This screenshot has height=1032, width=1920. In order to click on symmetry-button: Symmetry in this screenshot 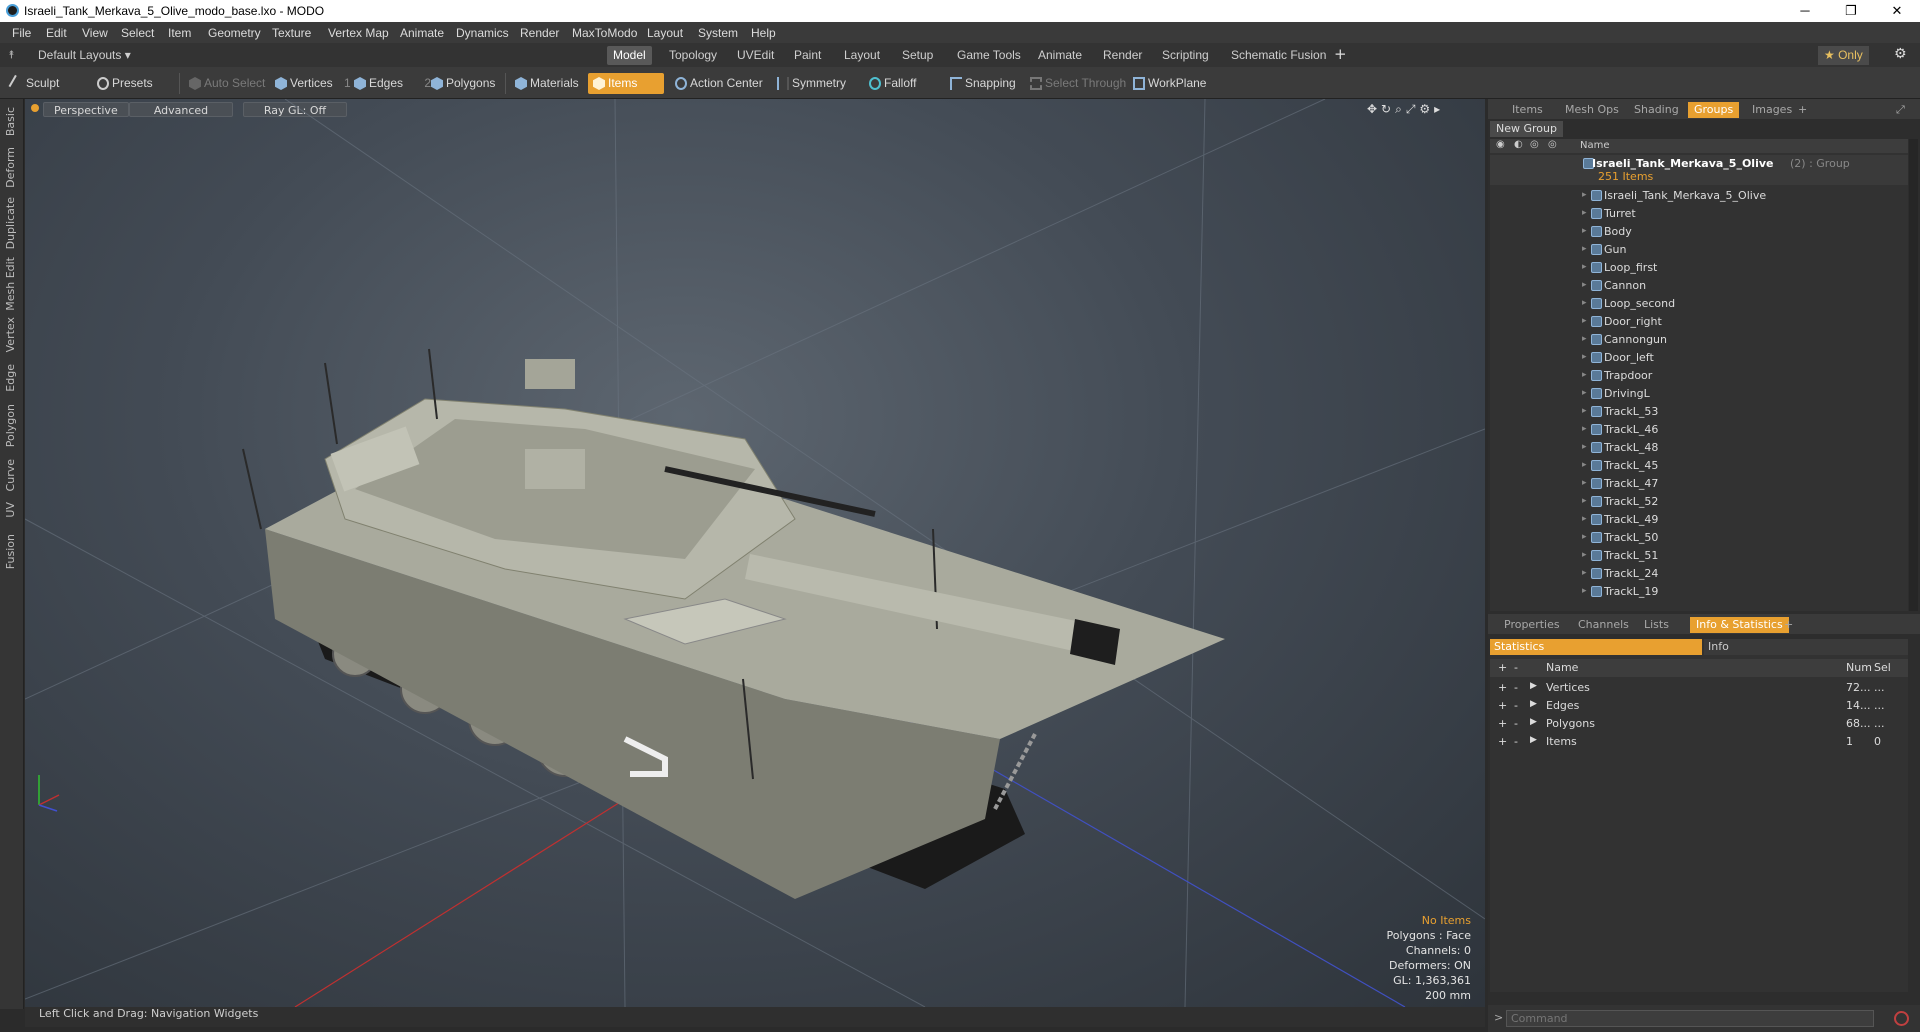, I will do `click(812, 83)`.